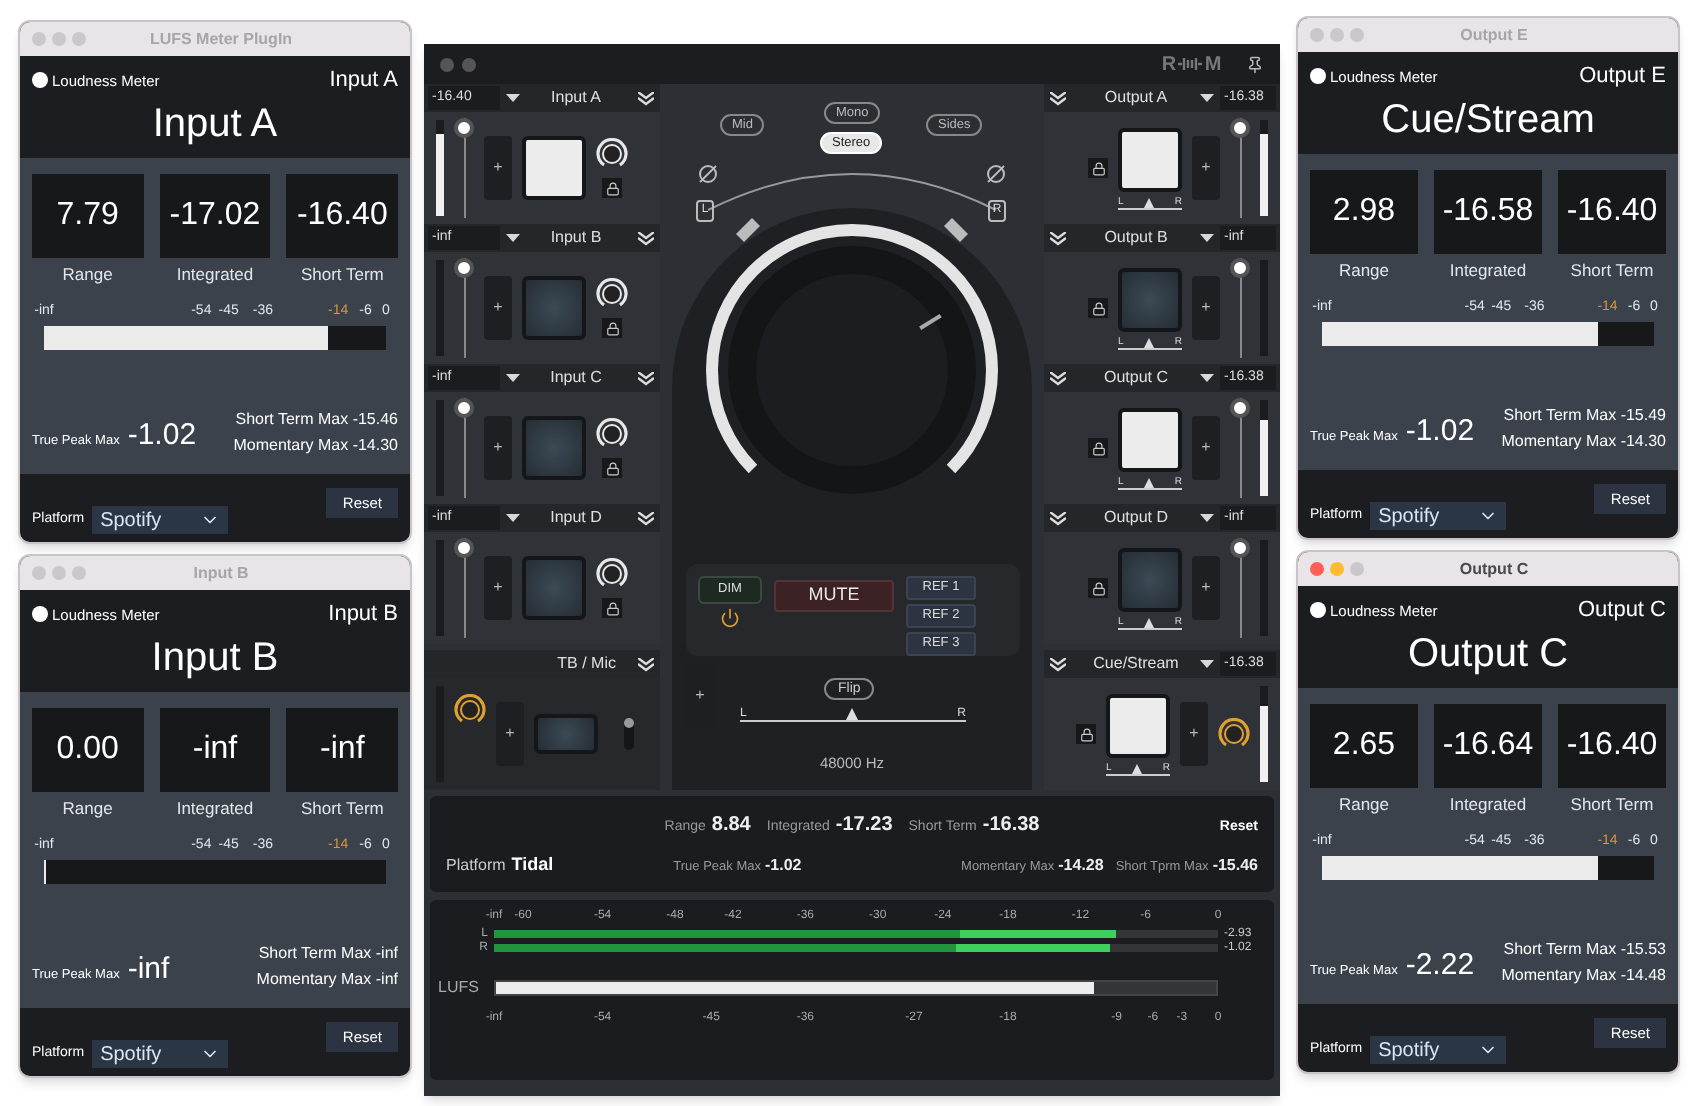 The height and width of the screenshot is (1106, 1700). What do you see at coordinates (1364, 211) in the screenshot?
I see `stat-value: 2.98` at bounding box center [1364, 211].